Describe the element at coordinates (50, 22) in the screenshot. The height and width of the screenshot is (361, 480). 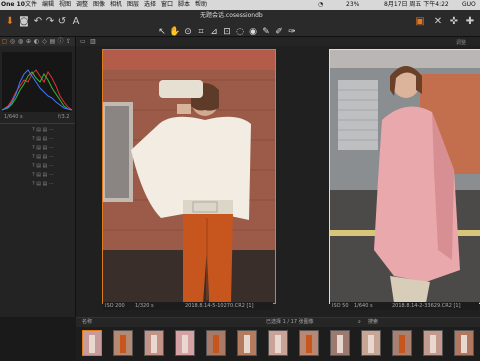
I see `redo-icon: ↷` at that location.